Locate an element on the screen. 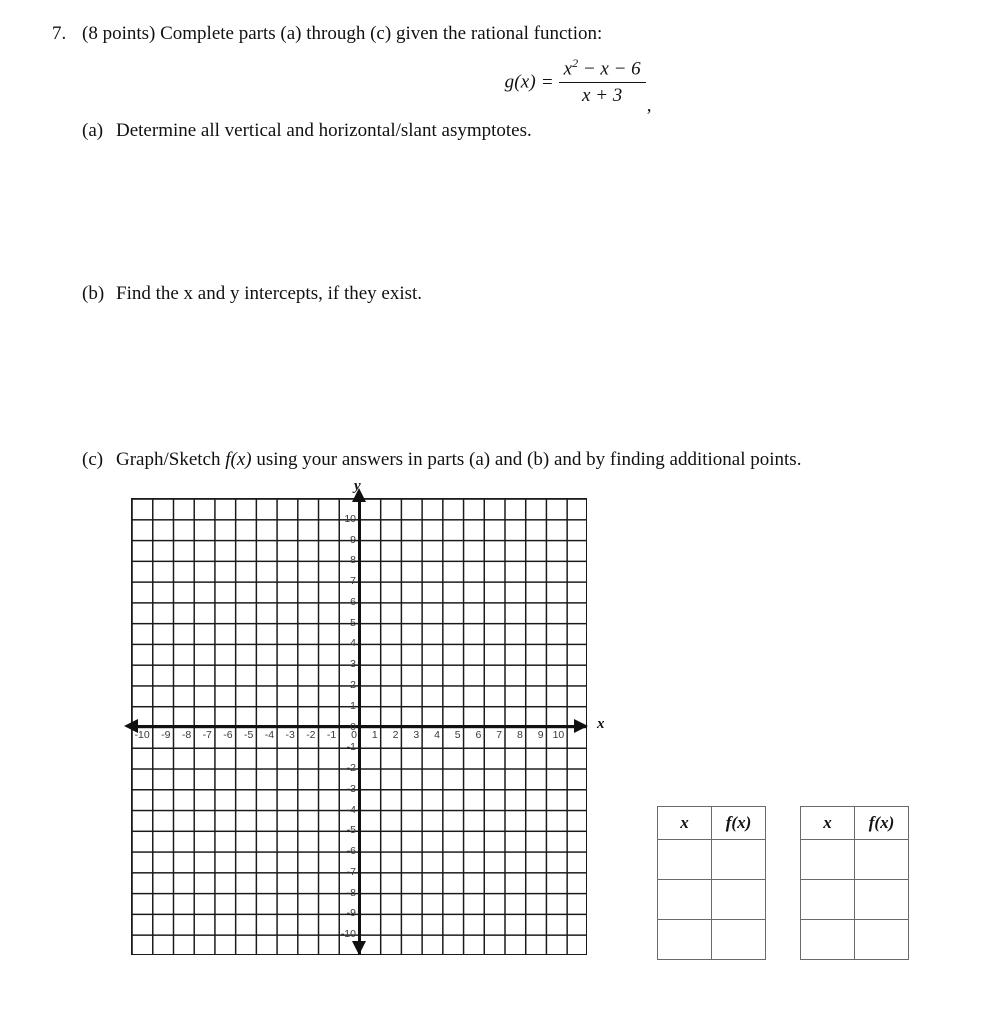 The height and width of the screenshot is (1024, 999). value-table-2-body: x f(x) is located at coordinates (854, 883).